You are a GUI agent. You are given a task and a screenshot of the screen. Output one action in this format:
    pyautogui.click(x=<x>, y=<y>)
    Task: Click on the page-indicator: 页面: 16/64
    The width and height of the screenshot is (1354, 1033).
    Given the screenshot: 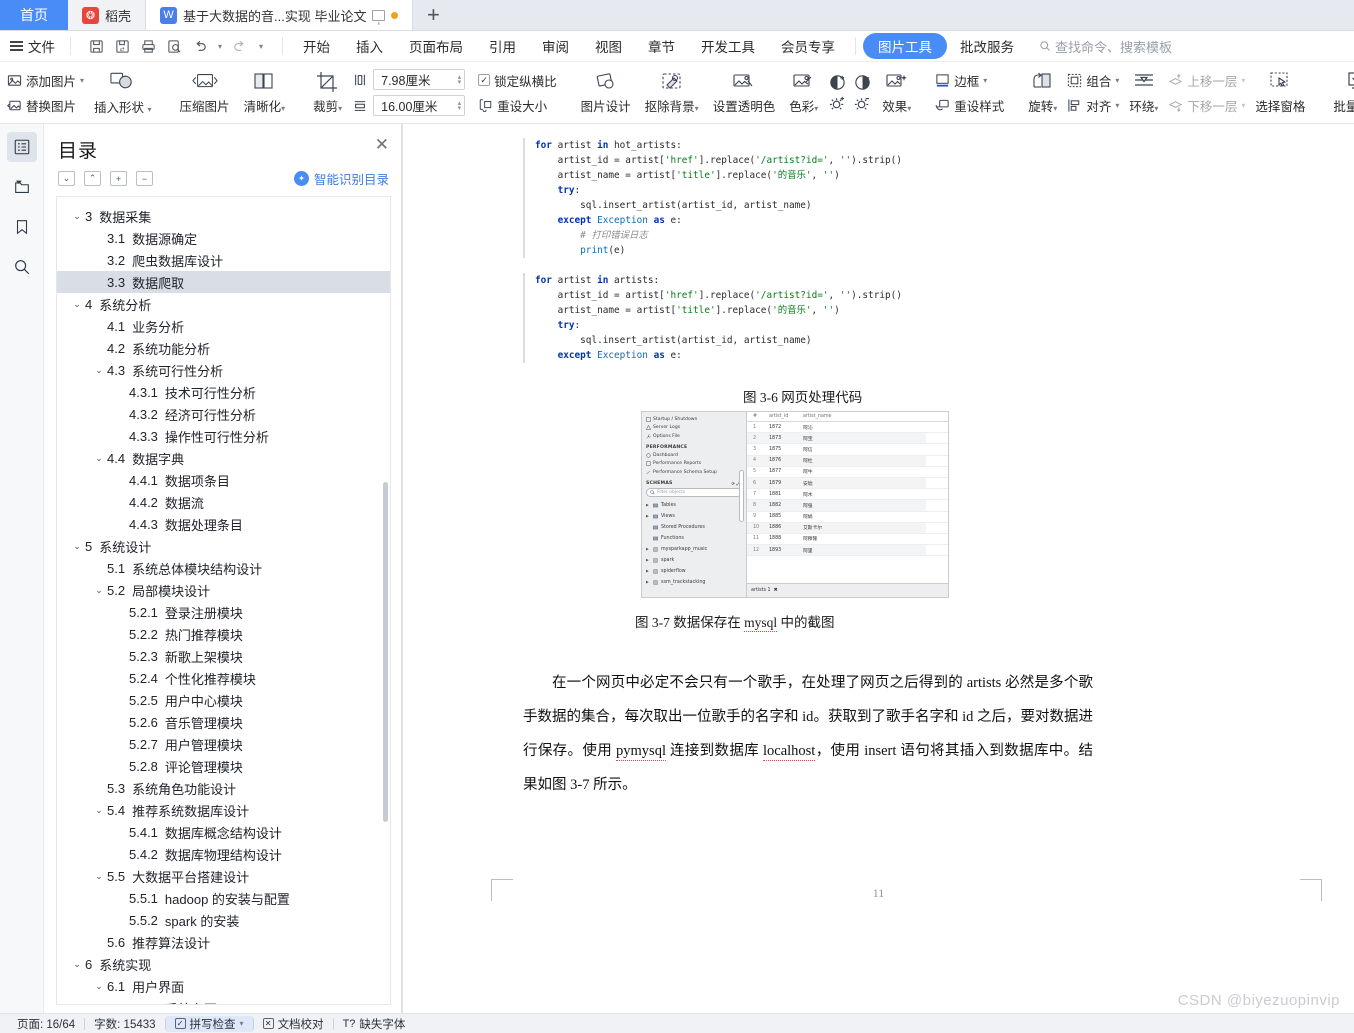 What is the action you would take?
    pyautogui.click(x=46, y=1024)
    